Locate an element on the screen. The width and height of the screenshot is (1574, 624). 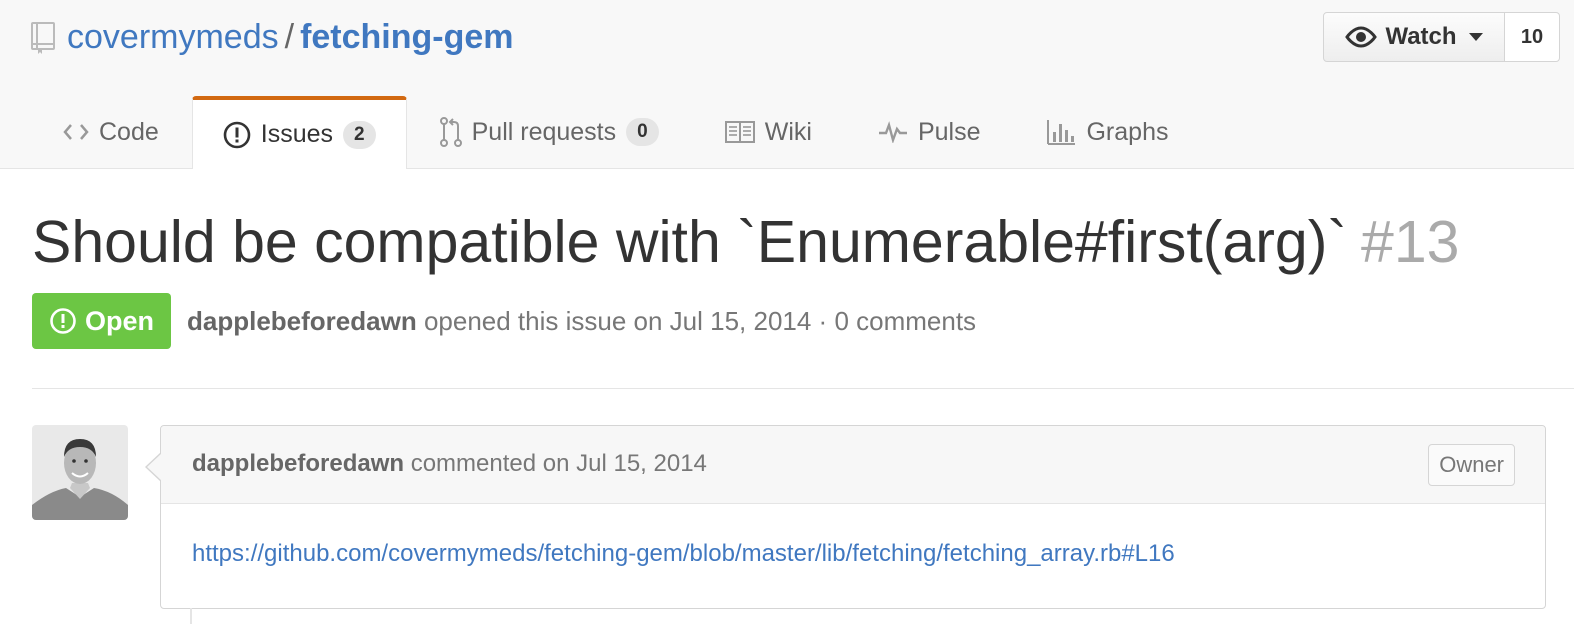
git-pull-request-icon is located at coordinates (450, 132).